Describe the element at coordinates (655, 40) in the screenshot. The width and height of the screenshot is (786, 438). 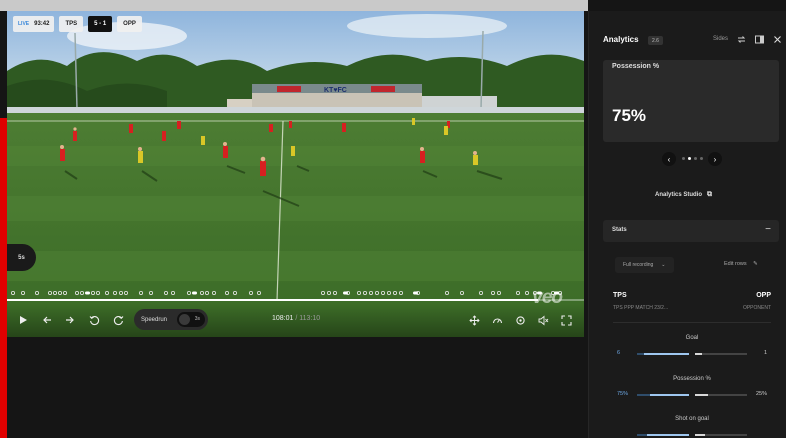
I see `panel-badge: 2.6` at that location.